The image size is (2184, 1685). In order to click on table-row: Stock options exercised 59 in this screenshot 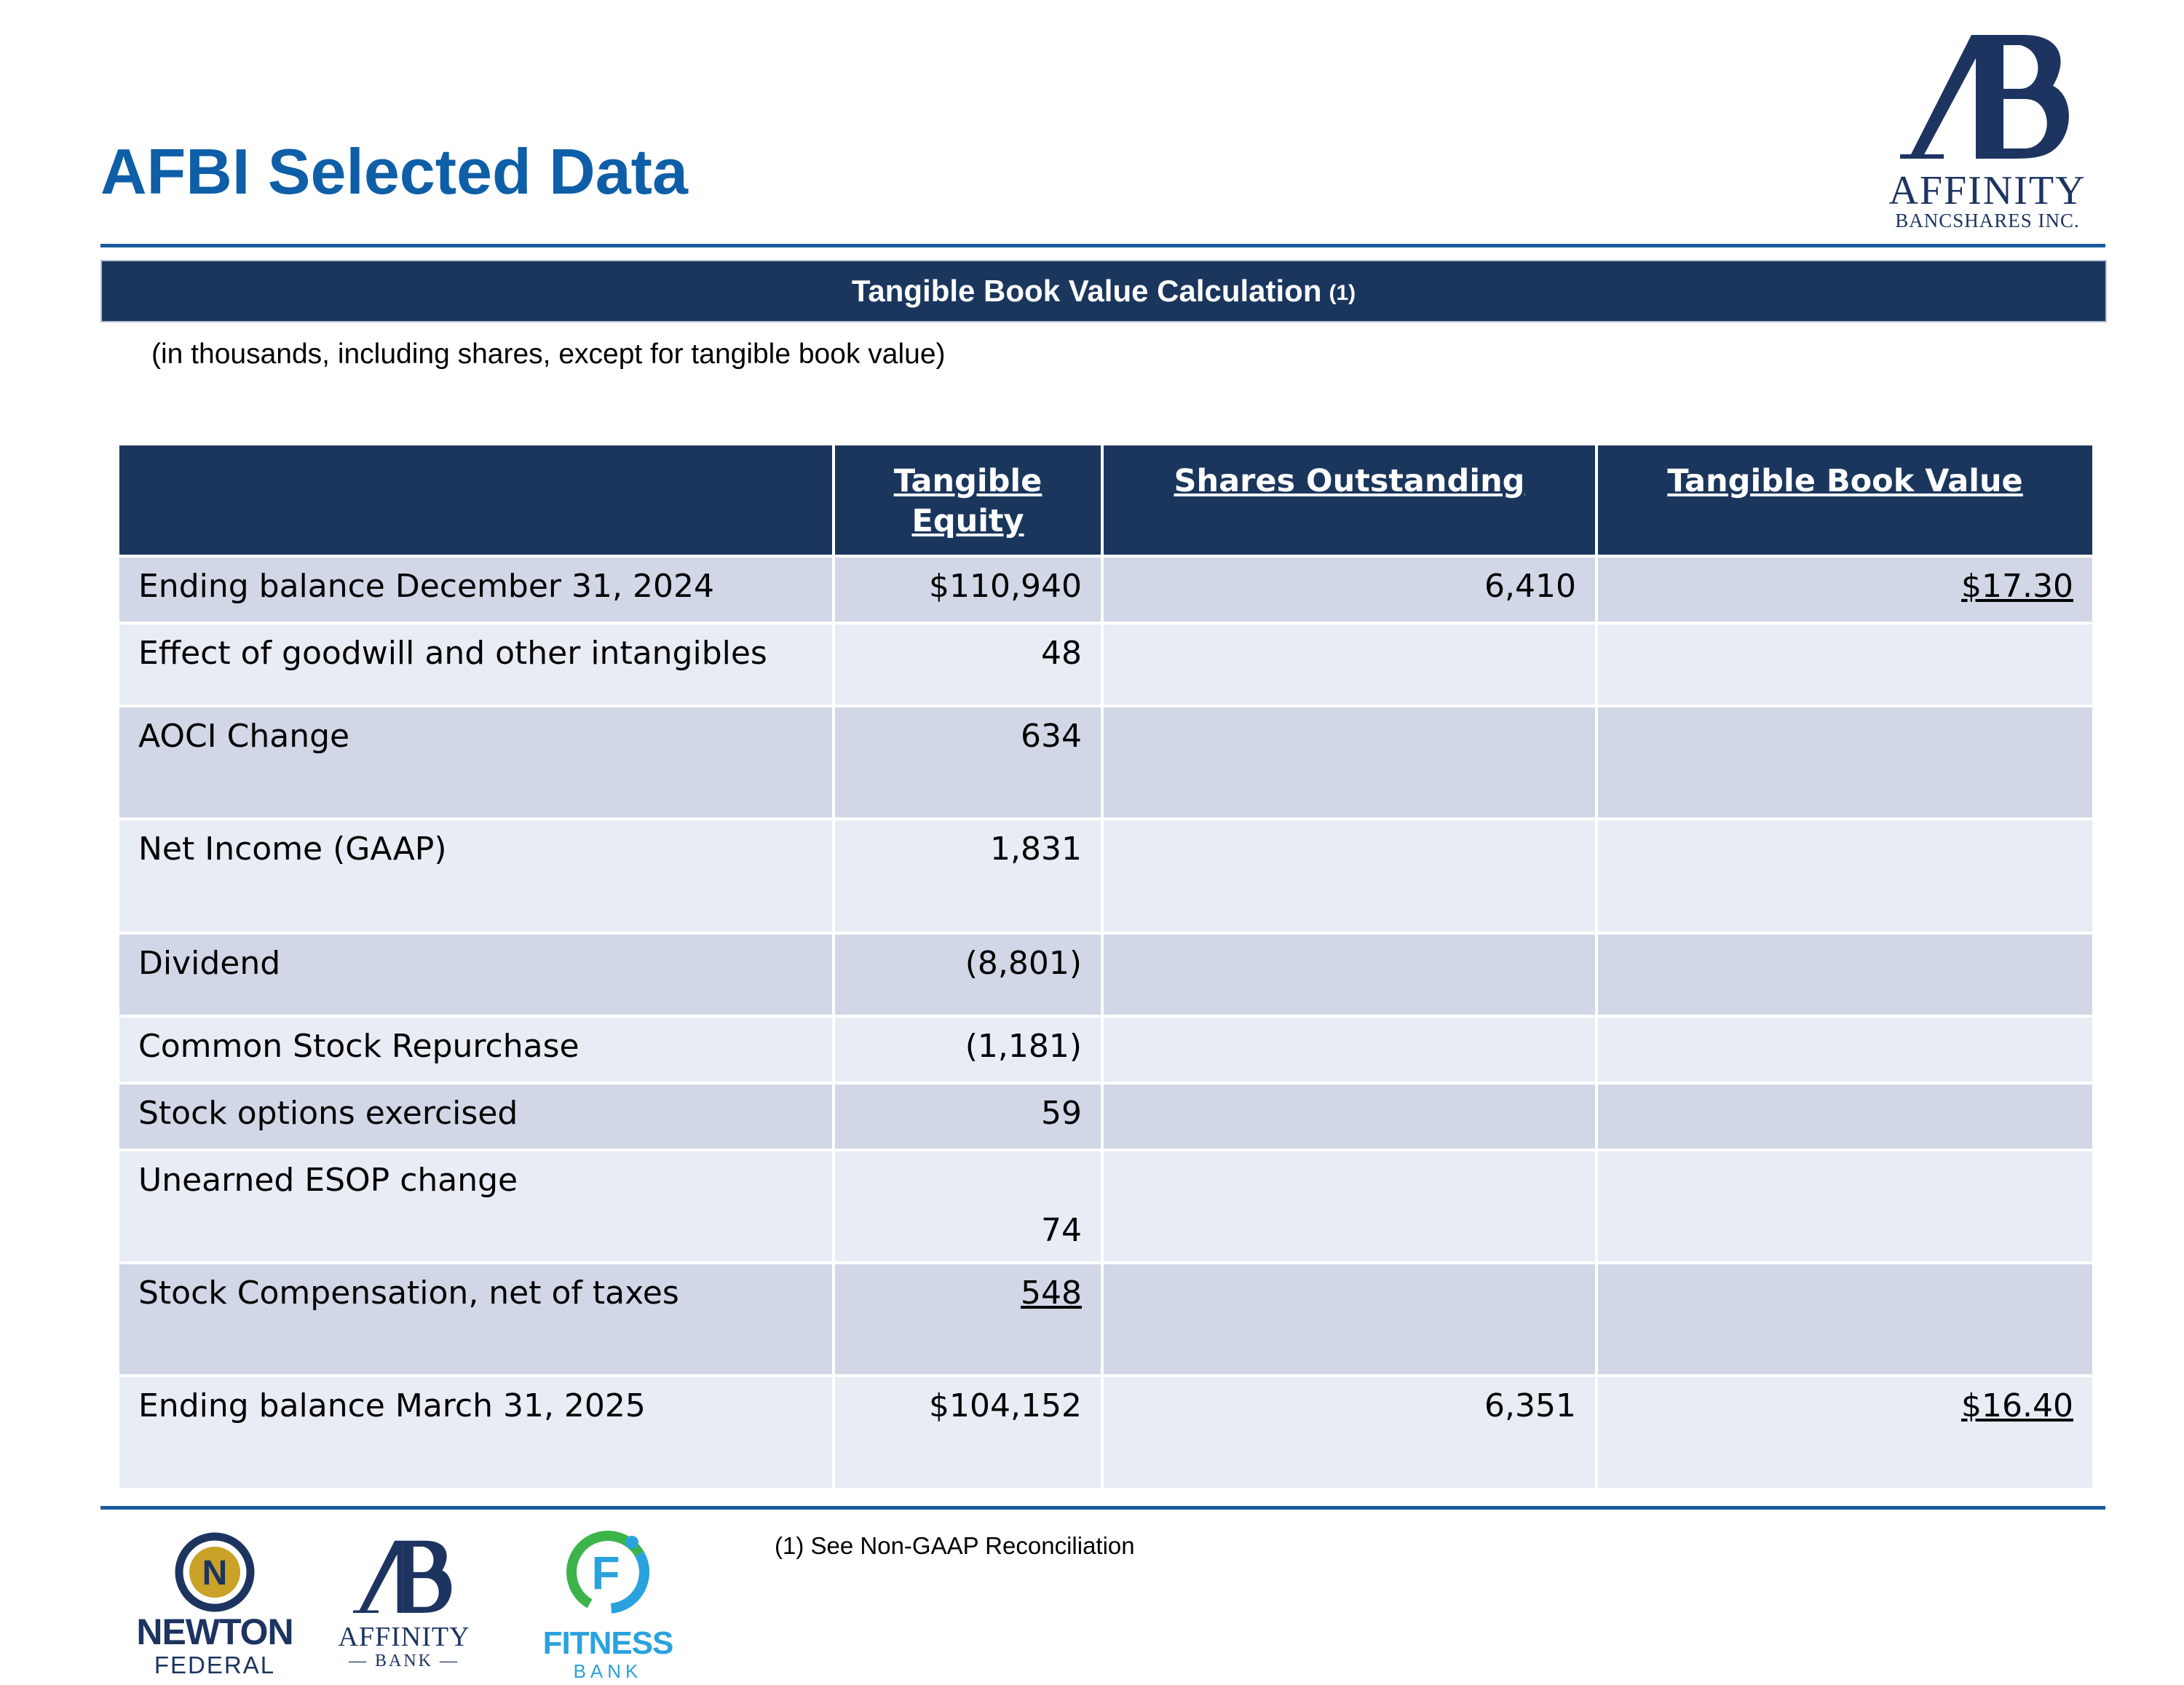, I will do `click(1105, 1116)`.